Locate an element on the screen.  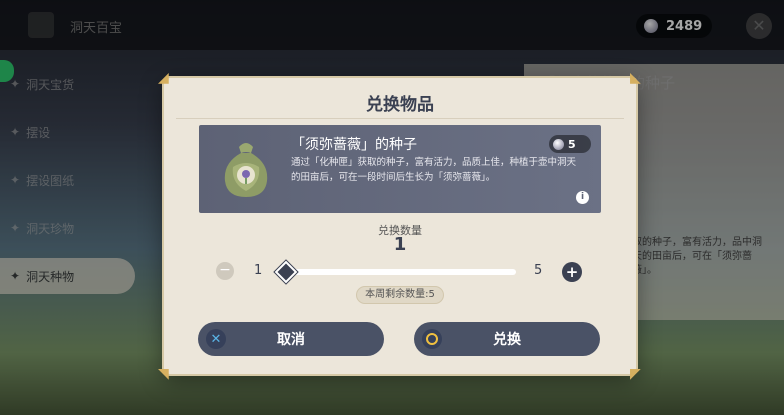
seed-bag-icon is located at coordinates (246, 170).